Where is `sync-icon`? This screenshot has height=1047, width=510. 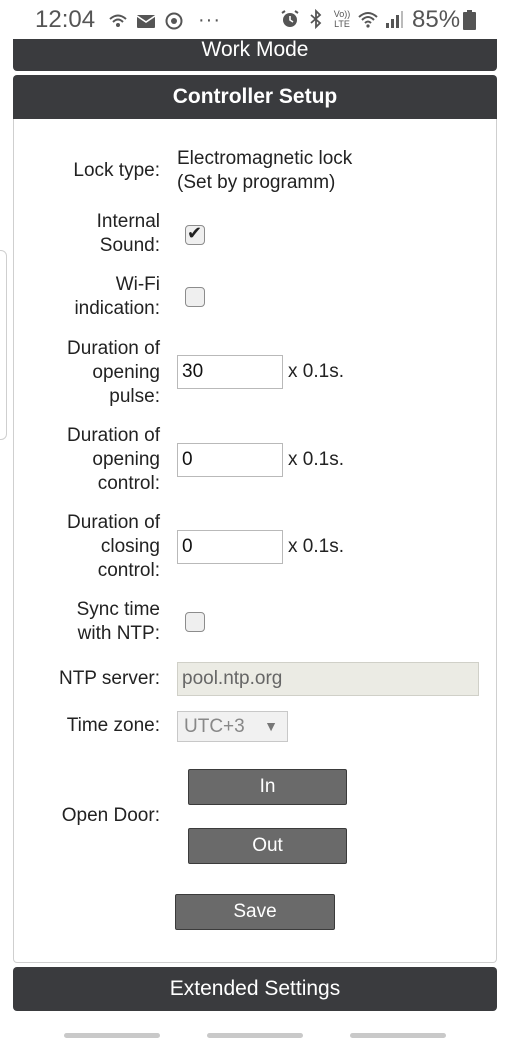
sync-icon is located at coordinates (174, 20).